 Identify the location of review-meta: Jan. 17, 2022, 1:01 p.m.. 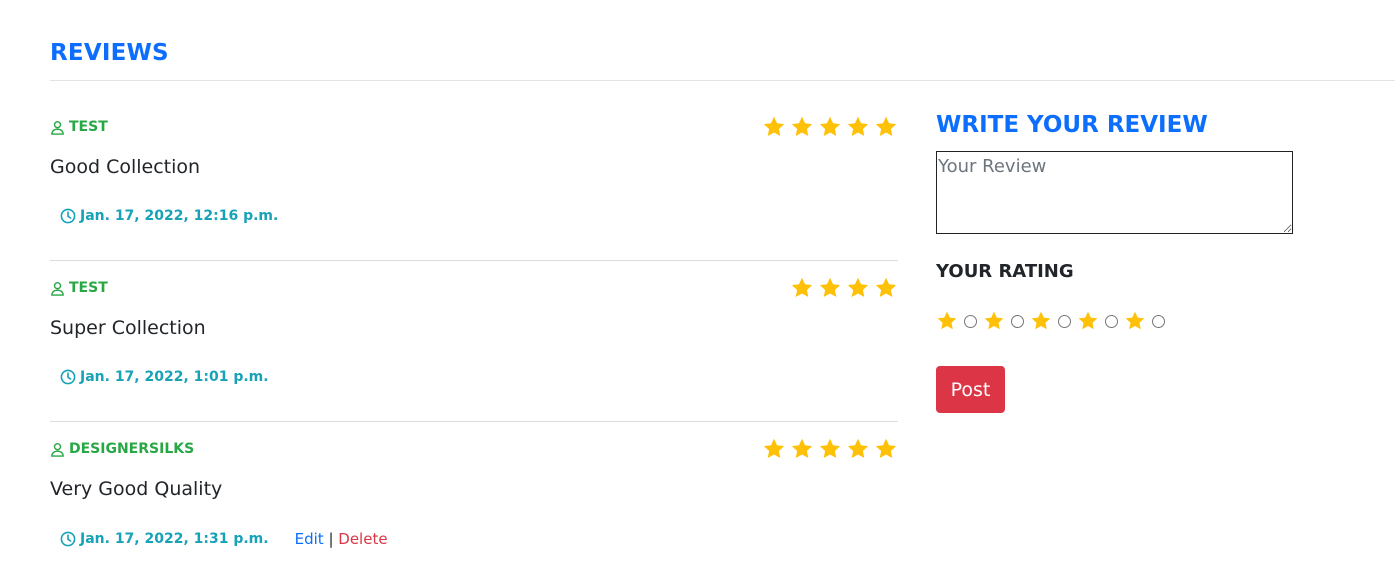
(164, 377).